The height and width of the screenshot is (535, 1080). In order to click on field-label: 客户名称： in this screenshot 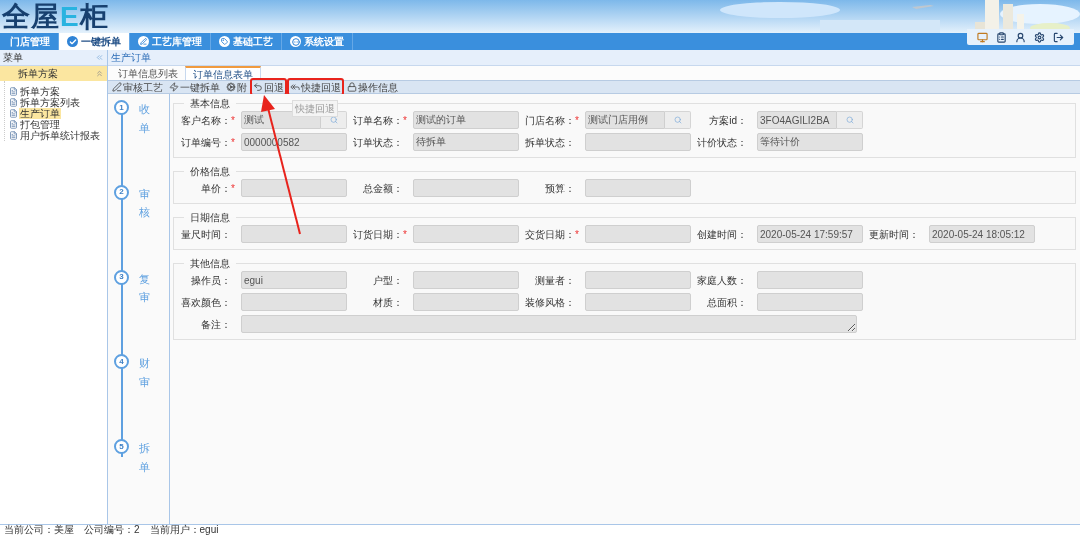, I will do `click(206, 120)`.